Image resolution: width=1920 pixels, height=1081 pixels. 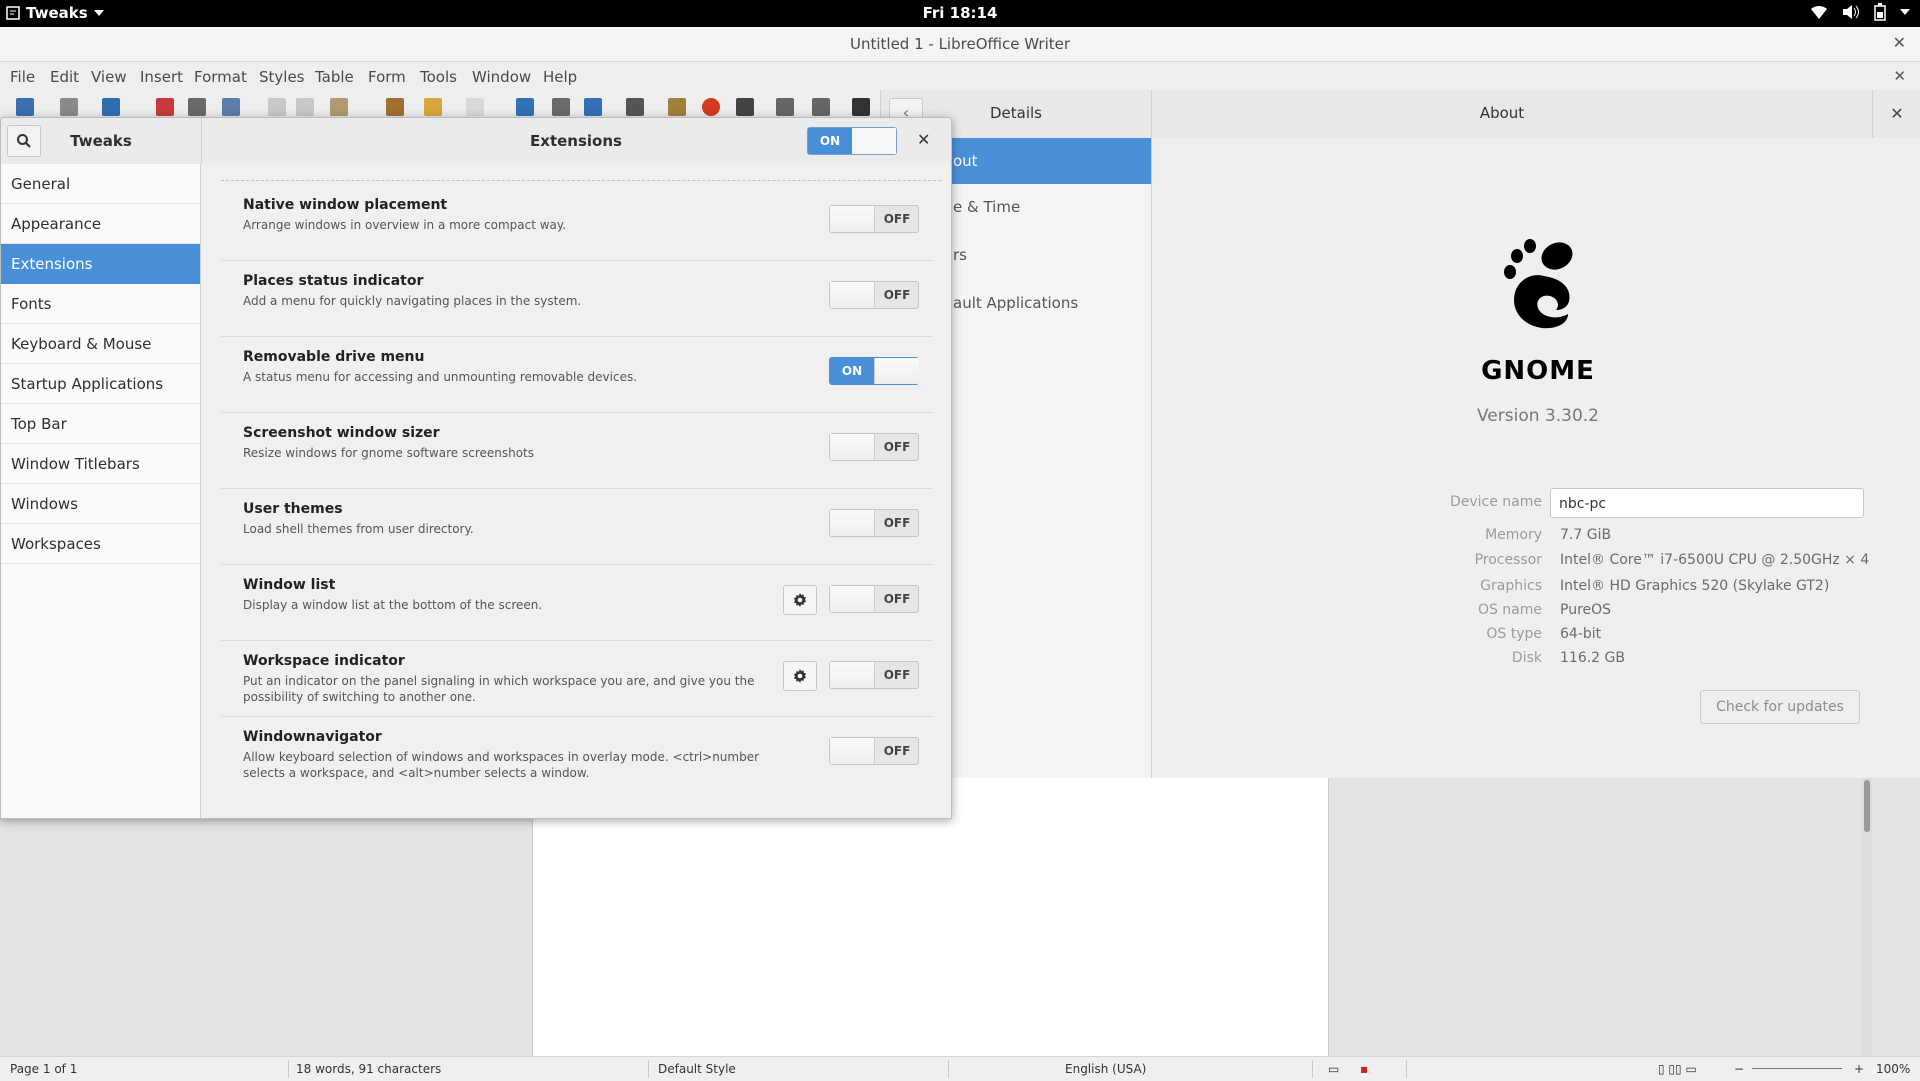 What do you see at coordinates (560, 77) in the screenshot?
I see `menu-help: Help` at bounding box center [560, 77].